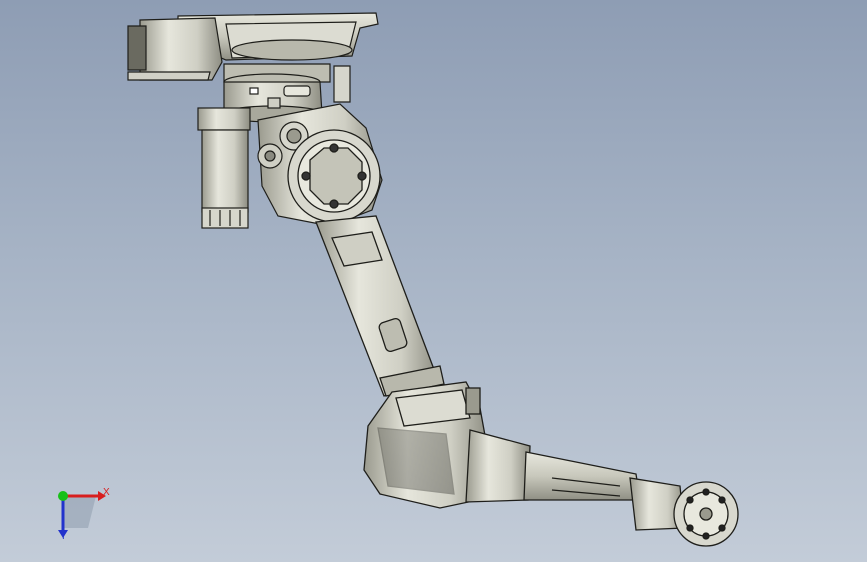  Describe the element at coordinates (706, 514) in the screenshot. I see `wrist-flange` at that location.